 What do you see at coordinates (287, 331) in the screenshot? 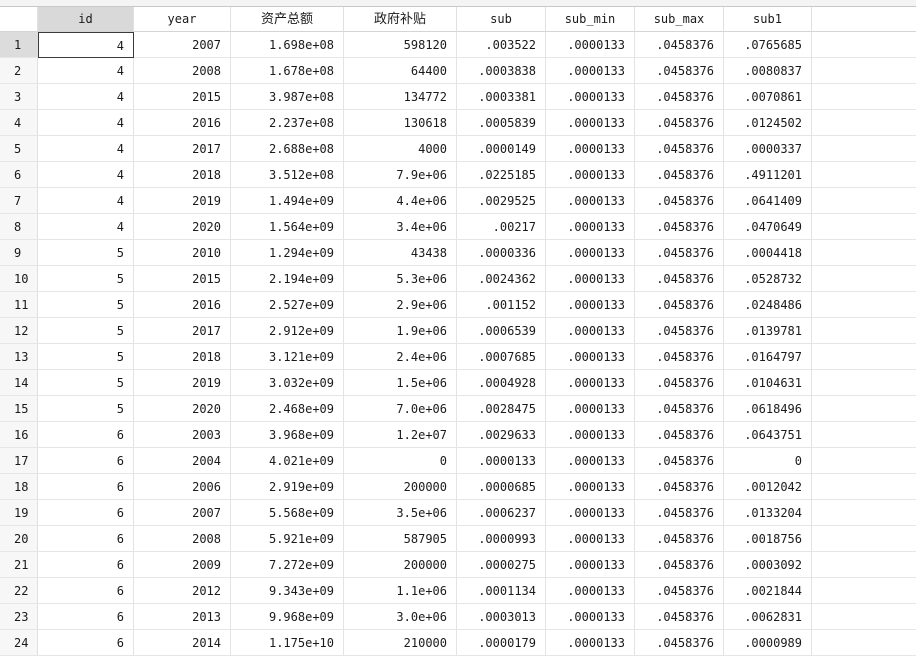
I see `cell-资产总额: 2.912e+09` at bounding box center [287, 331].